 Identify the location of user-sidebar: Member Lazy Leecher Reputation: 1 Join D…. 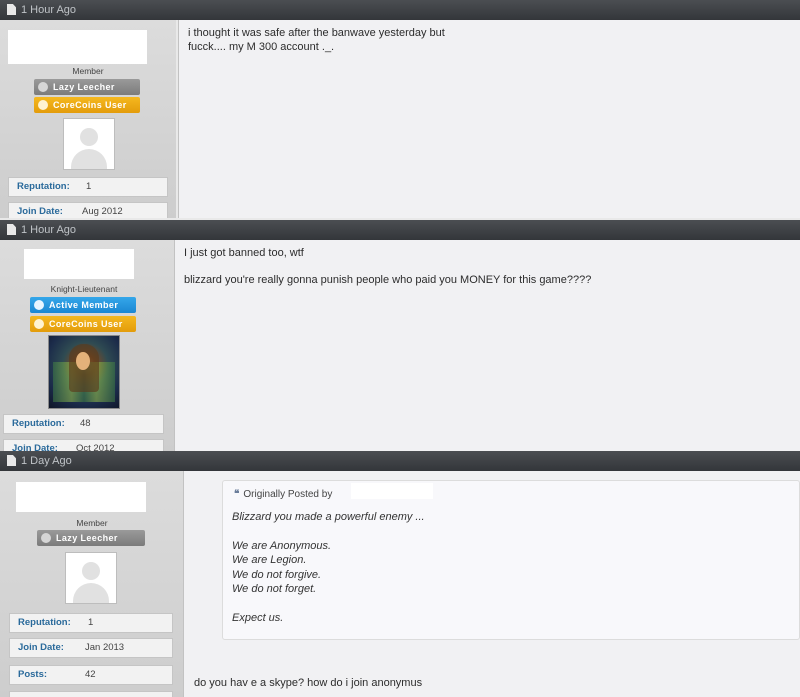
(91, 584).